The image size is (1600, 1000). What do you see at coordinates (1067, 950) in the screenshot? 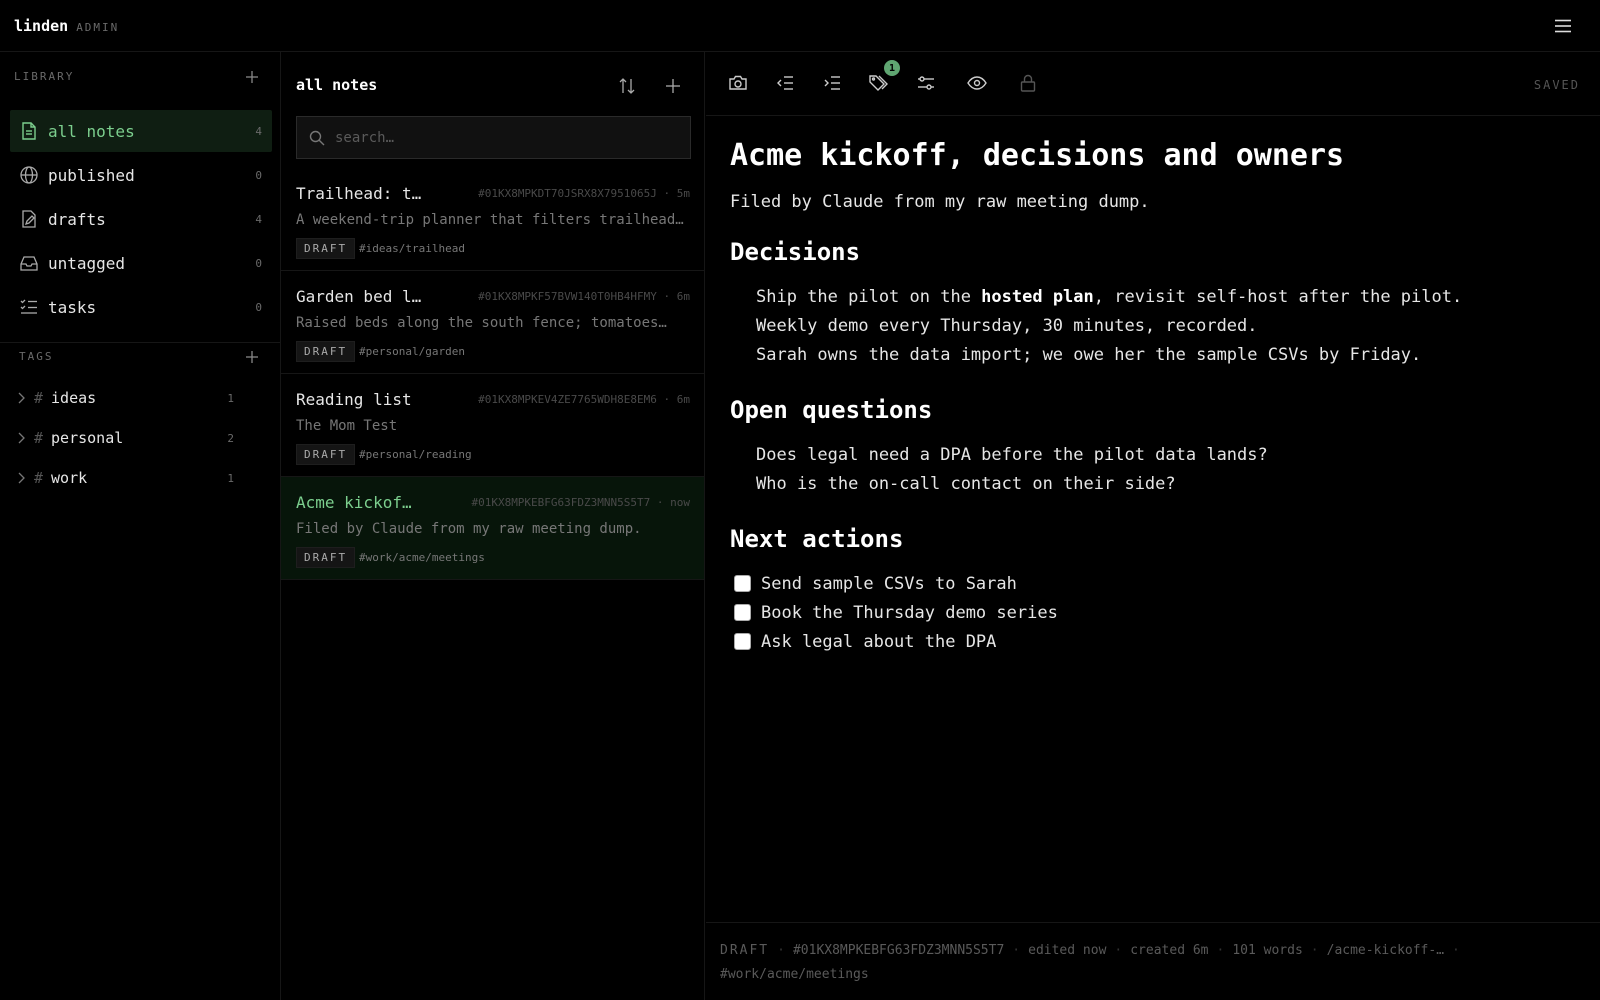
I see `edited-time: edited now` at bounding box center [1067, 950].